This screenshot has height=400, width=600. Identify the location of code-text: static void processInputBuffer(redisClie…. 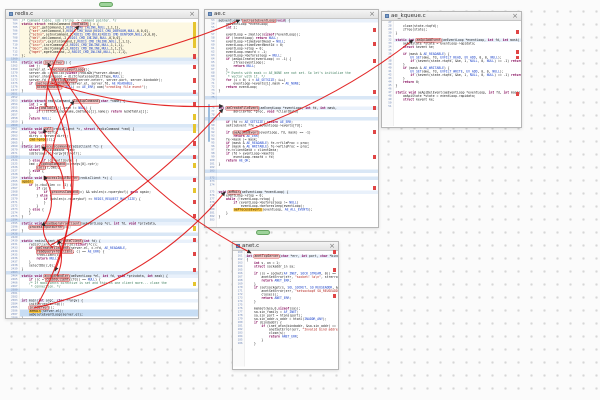
(66, 178).